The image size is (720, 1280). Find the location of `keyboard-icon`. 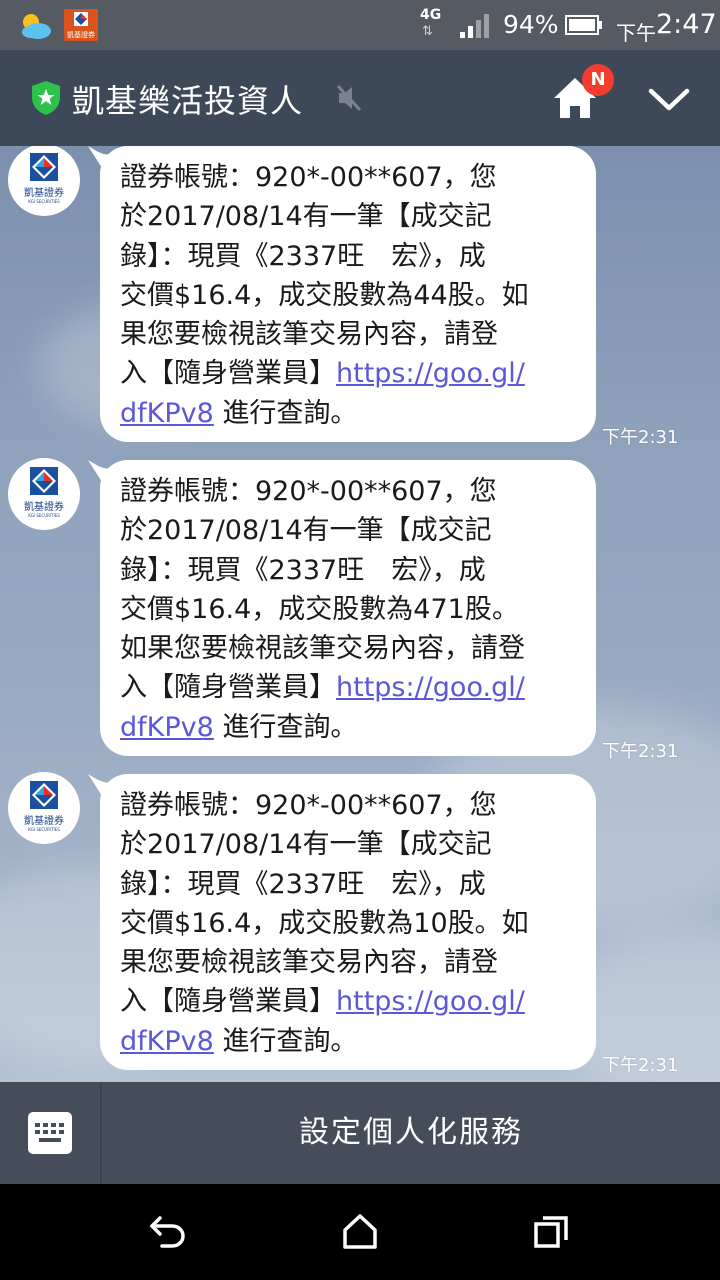

keyboard-icon is located at coordinates (50, 1133).